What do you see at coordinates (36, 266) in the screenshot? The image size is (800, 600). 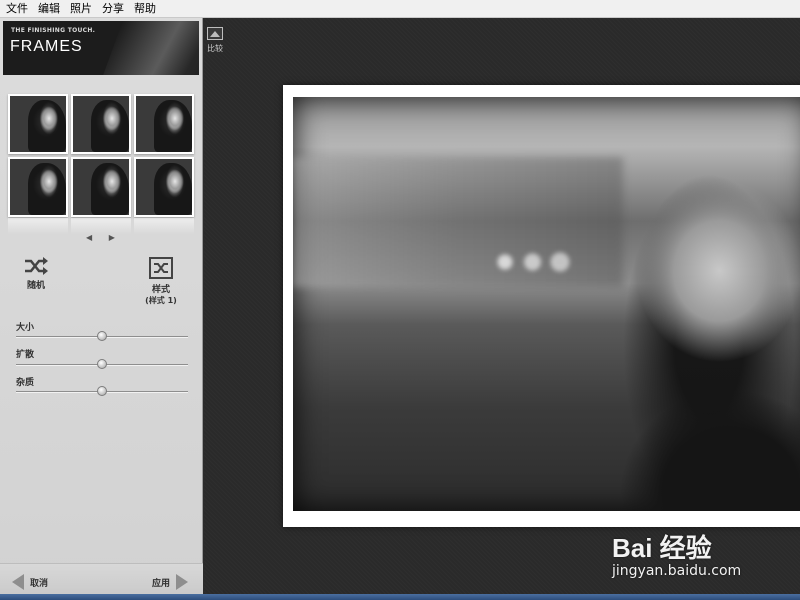 I see `shuffle-icon` at bounding box center [36, 266].